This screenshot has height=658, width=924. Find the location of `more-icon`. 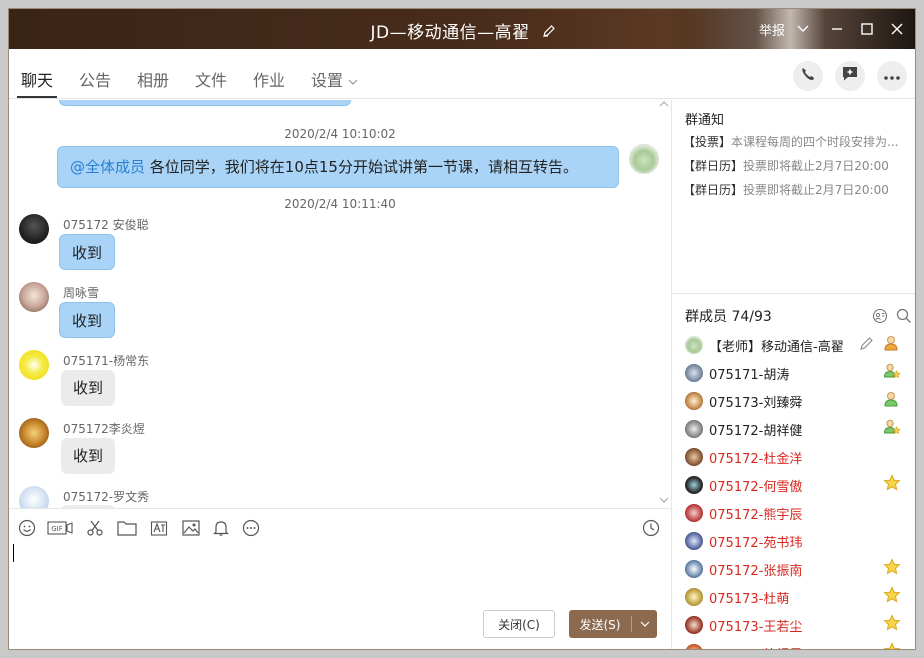

more-icon is located at coordinates (251, 528).